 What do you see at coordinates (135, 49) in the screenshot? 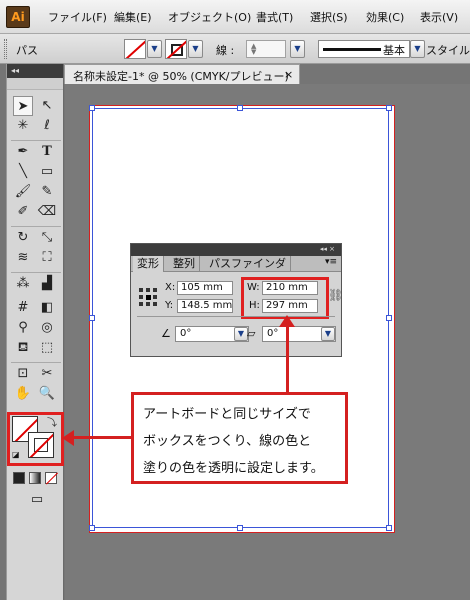
I see `fill-swatch` at bounding box center [135, 49].